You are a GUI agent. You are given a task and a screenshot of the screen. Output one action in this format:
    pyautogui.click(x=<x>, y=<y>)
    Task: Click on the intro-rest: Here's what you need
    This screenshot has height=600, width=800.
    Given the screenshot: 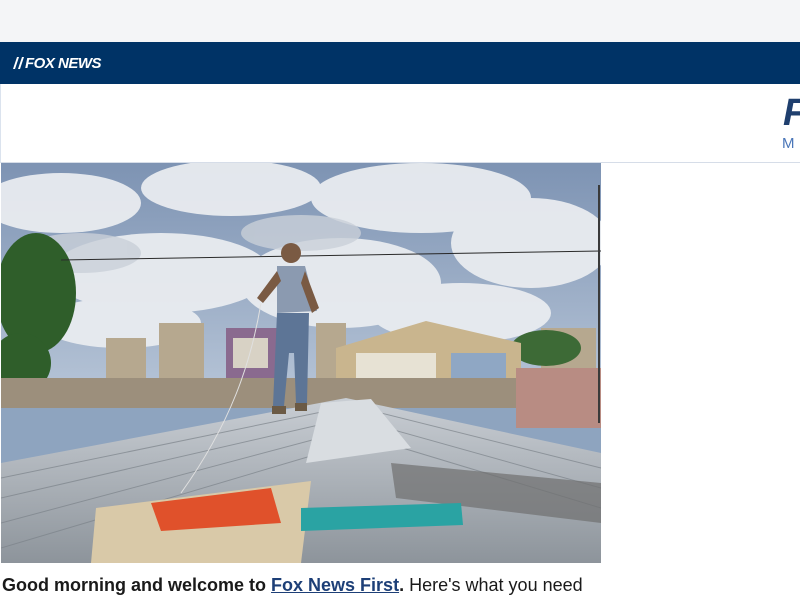 What is the action you would take?
    pyautogui.click(x=493, y=585)
    